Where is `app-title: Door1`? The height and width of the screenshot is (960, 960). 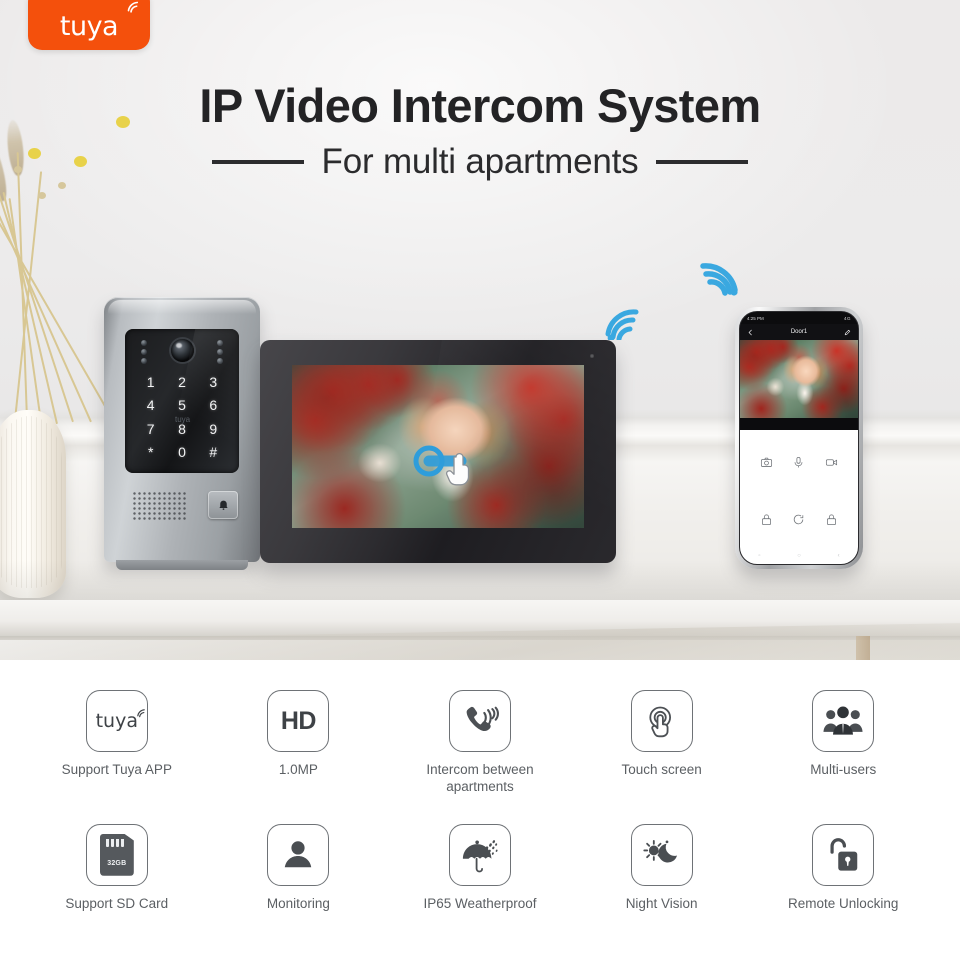
app-title: Door1 is located at coordinates (799, 332).